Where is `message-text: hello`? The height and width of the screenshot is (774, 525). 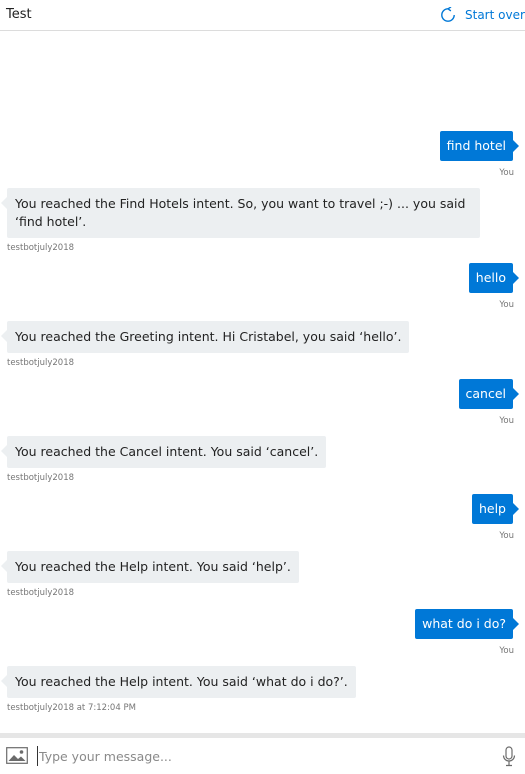 message-text: hello is located at coordinates (490, 277).